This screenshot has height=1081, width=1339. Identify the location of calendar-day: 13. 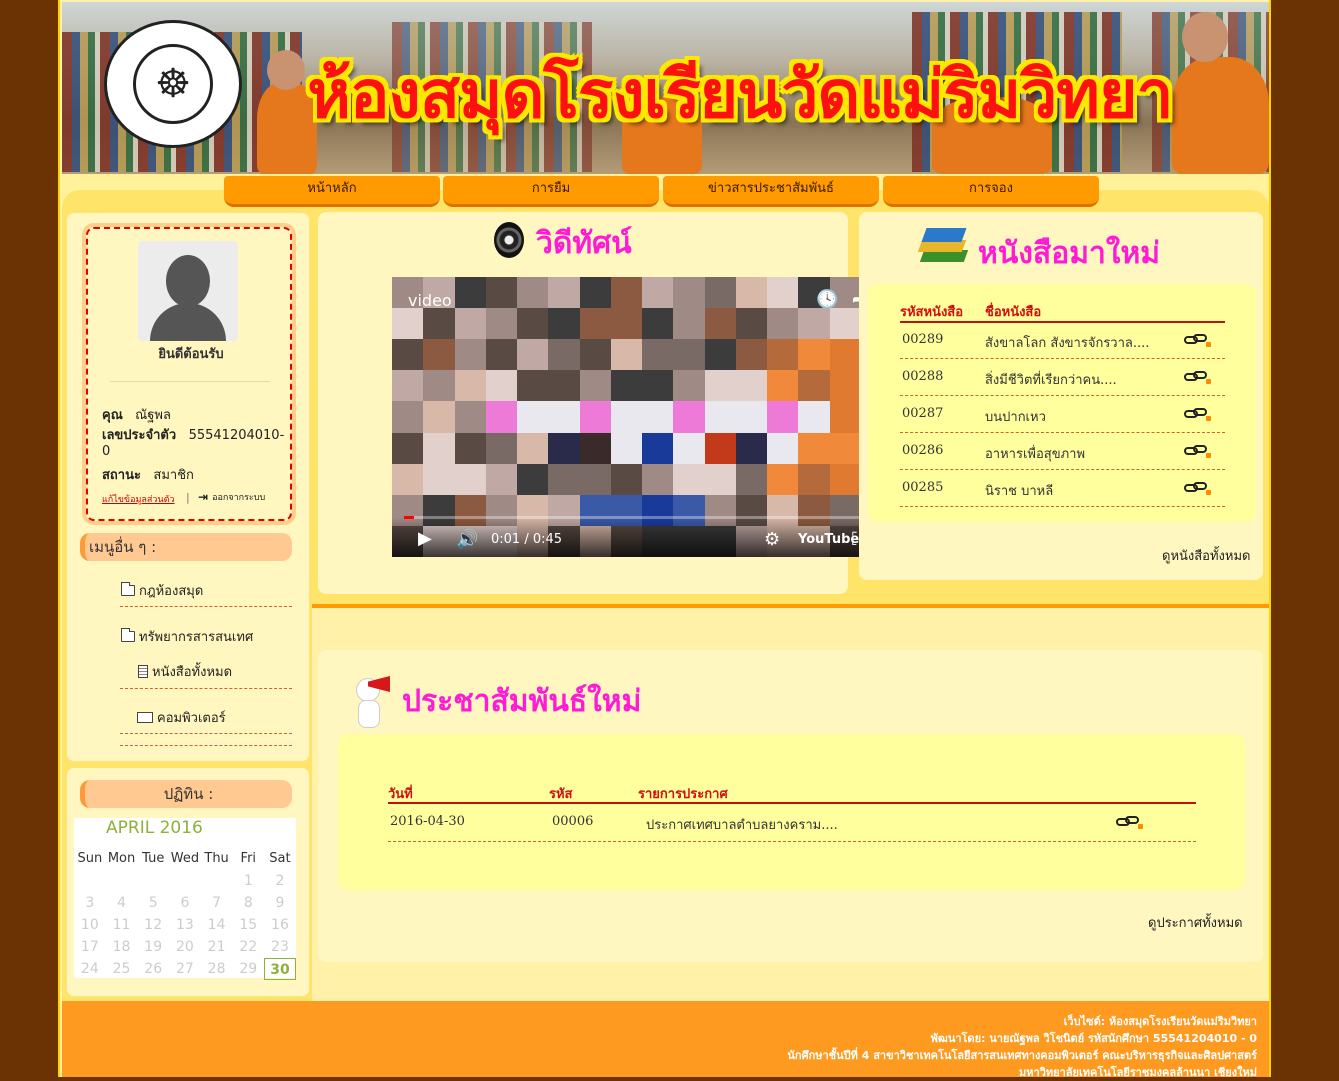
(185, 925).